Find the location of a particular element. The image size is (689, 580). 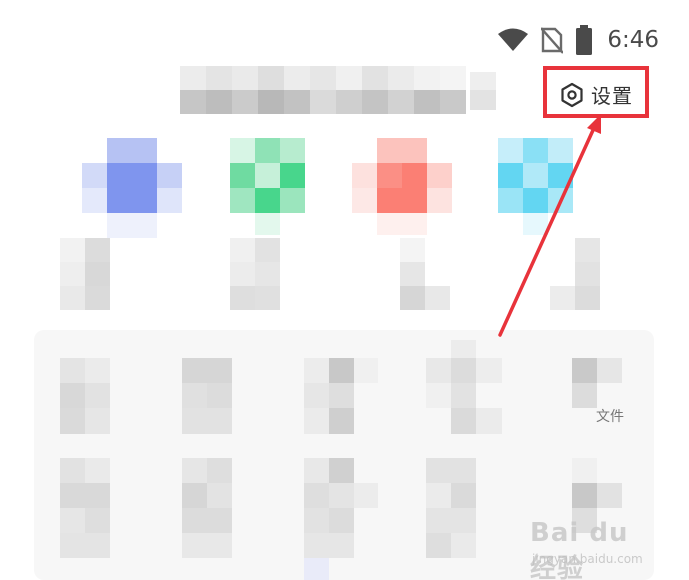

settings-button: 设置 is located at coordinates (597, 94).